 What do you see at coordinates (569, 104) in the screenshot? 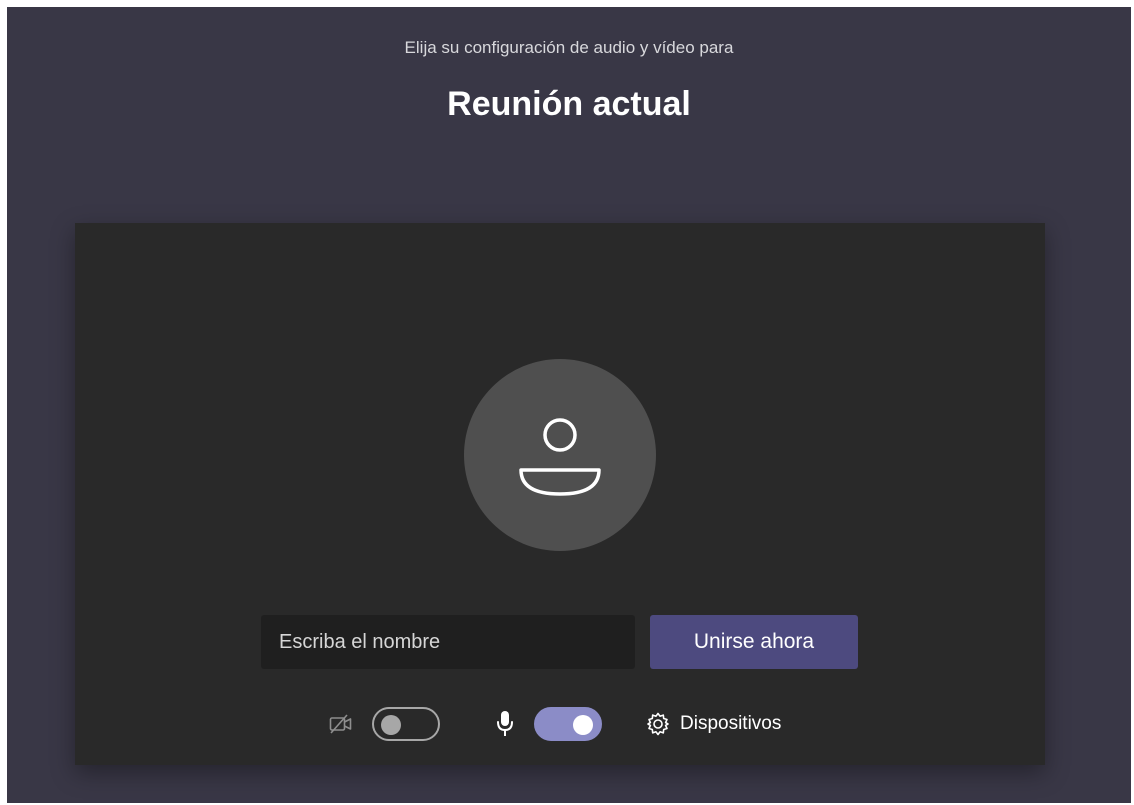
I see `meeting-title: Reunión actual` at bounding box center [569, 104].